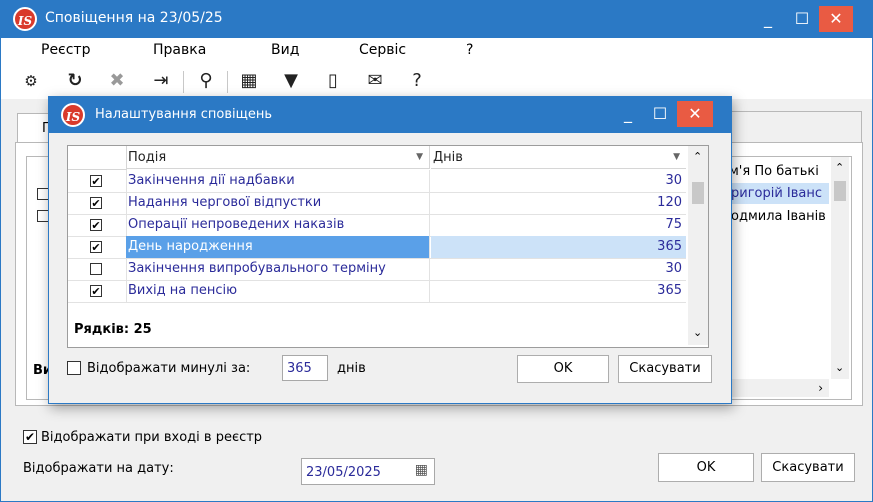 The width and height of the screenshot is (873, 502). I want to click on show-date-label: Відображати на дату:, so click(98, 468).